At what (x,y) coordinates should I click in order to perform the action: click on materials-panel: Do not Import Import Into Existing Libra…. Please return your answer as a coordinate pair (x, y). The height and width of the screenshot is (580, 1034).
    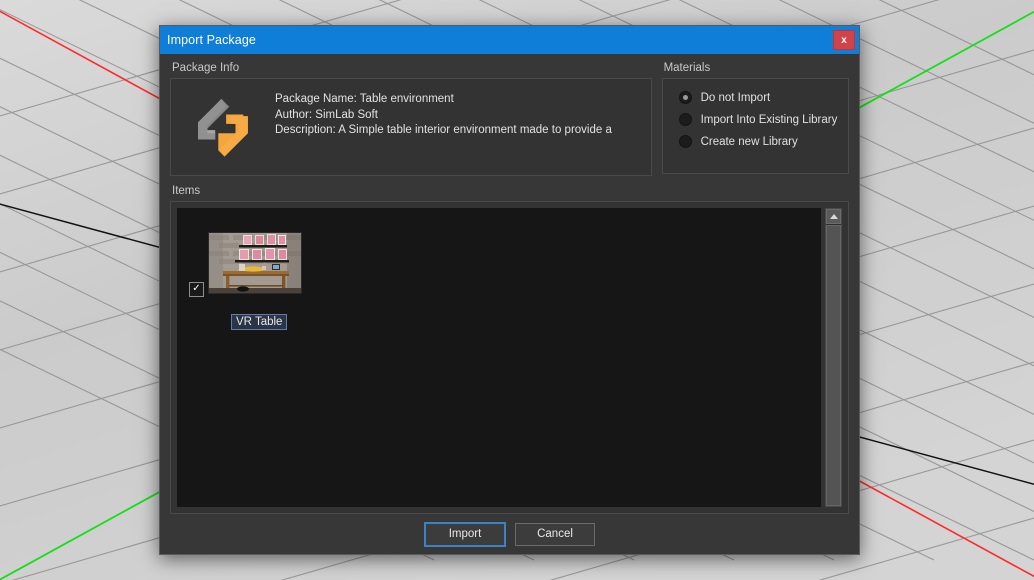
    Looking at the image, I should click on (755, 126).